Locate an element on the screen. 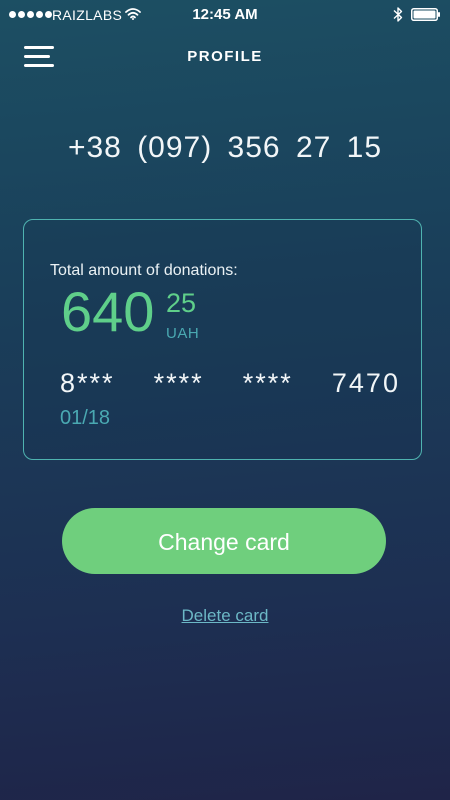  battery-icon is located at coordinates (425, 14).